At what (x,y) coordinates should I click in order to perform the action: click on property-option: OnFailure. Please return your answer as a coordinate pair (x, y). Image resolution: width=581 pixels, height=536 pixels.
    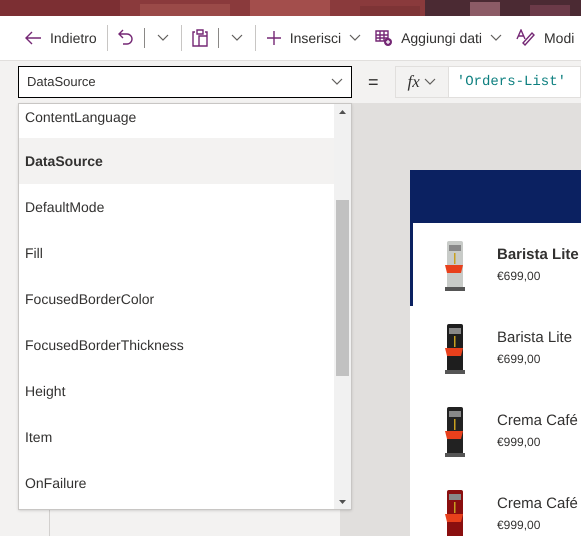
    Looking at the image, I should click on (176, 483).